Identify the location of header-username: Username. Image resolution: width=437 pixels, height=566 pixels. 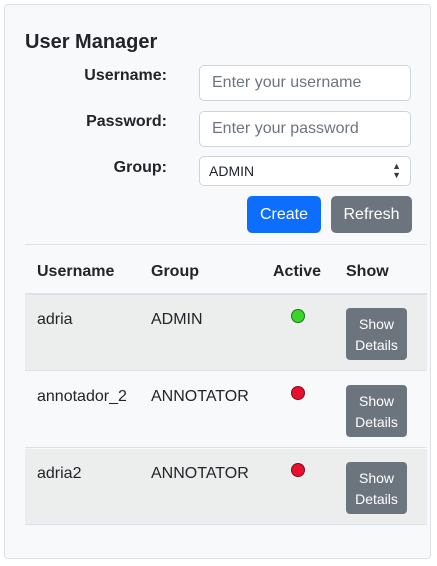
(76, 271).